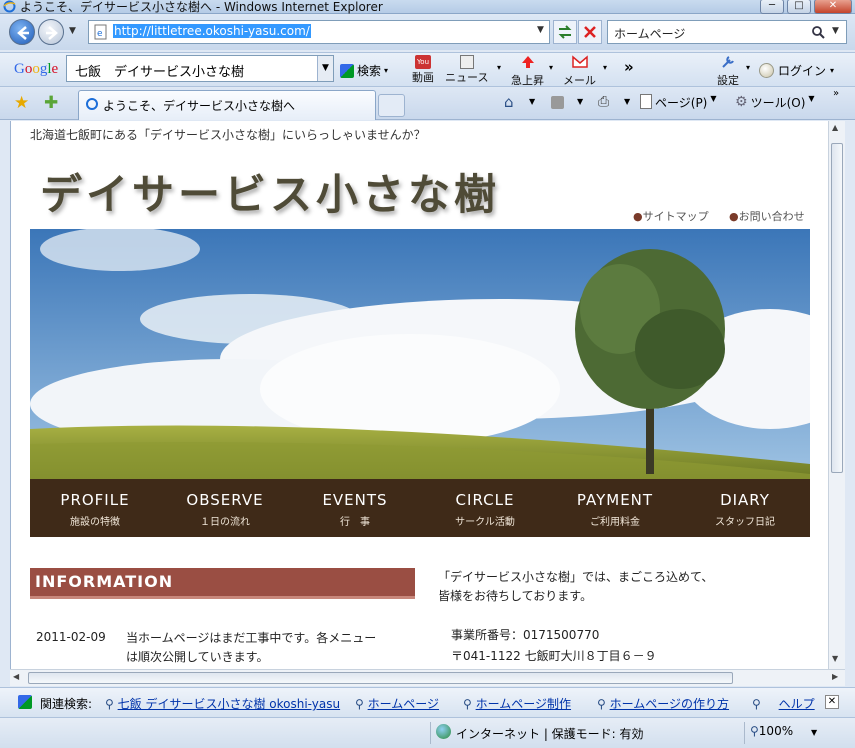 This screenshot has height=748, width=855. I want to click on status-bar: インターネット | 保護モード: 有効 ⚲100% ▼, so click(427, 732).